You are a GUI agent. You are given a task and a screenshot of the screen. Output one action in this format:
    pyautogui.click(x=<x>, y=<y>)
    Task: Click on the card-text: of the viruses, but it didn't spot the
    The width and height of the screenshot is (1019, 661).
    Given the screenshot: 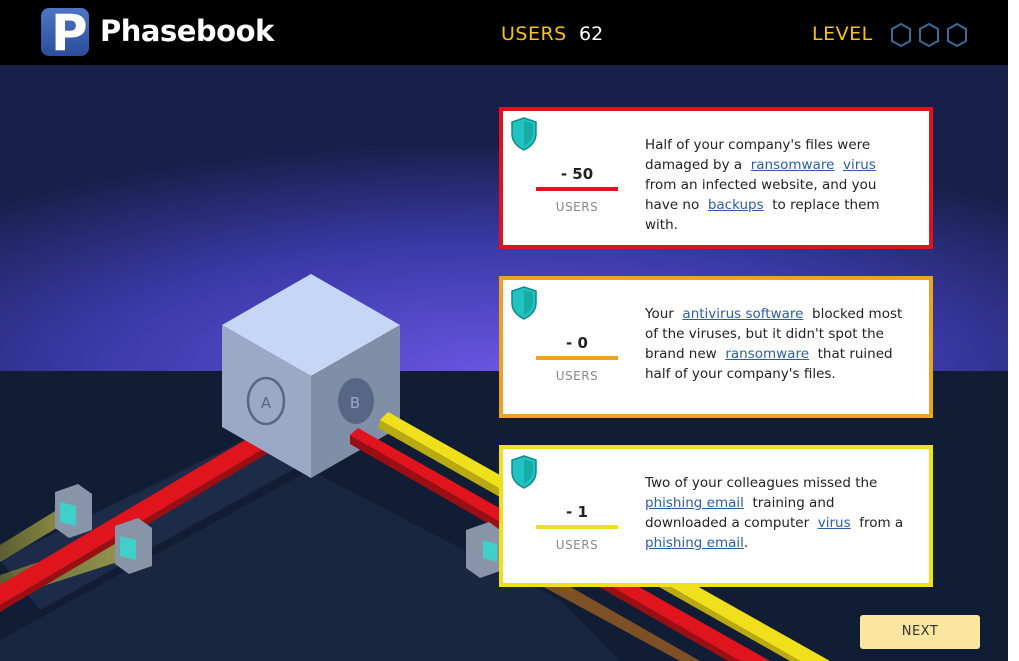 What is the action you would take?
    pyautogui.click(x=764, y=334)
    